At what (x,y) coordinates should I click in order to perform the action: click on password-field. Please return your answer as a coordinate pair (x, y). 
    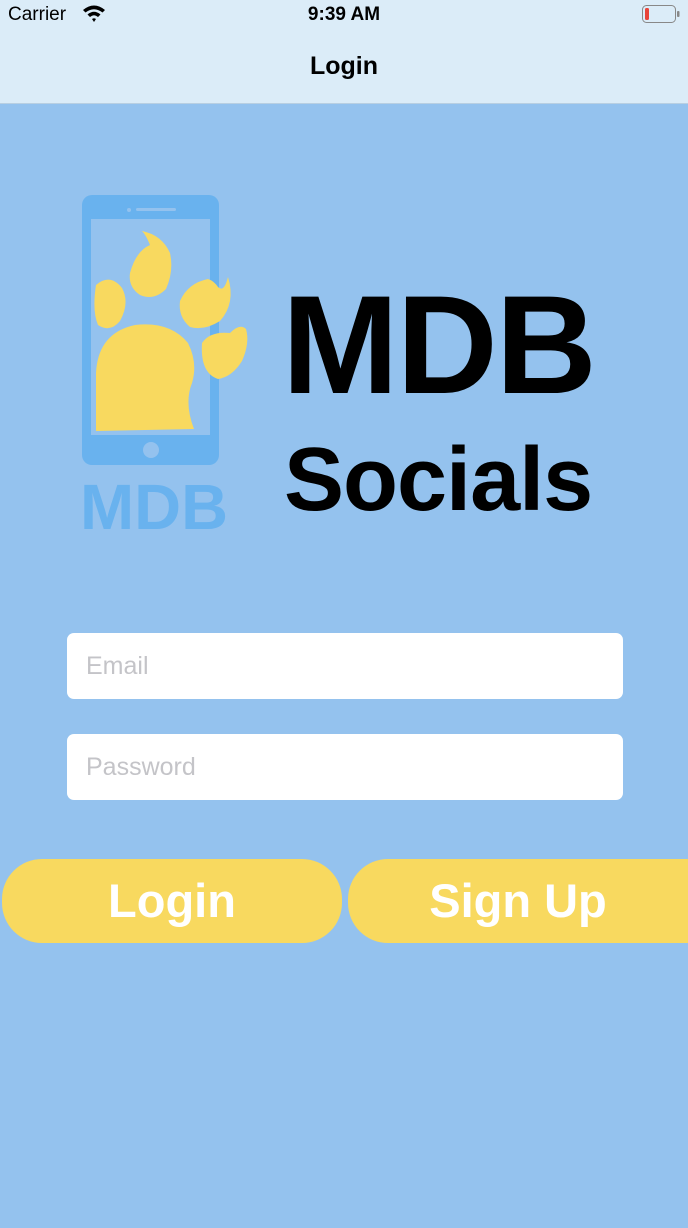
    Looking at the image, I should click on (345, 767).